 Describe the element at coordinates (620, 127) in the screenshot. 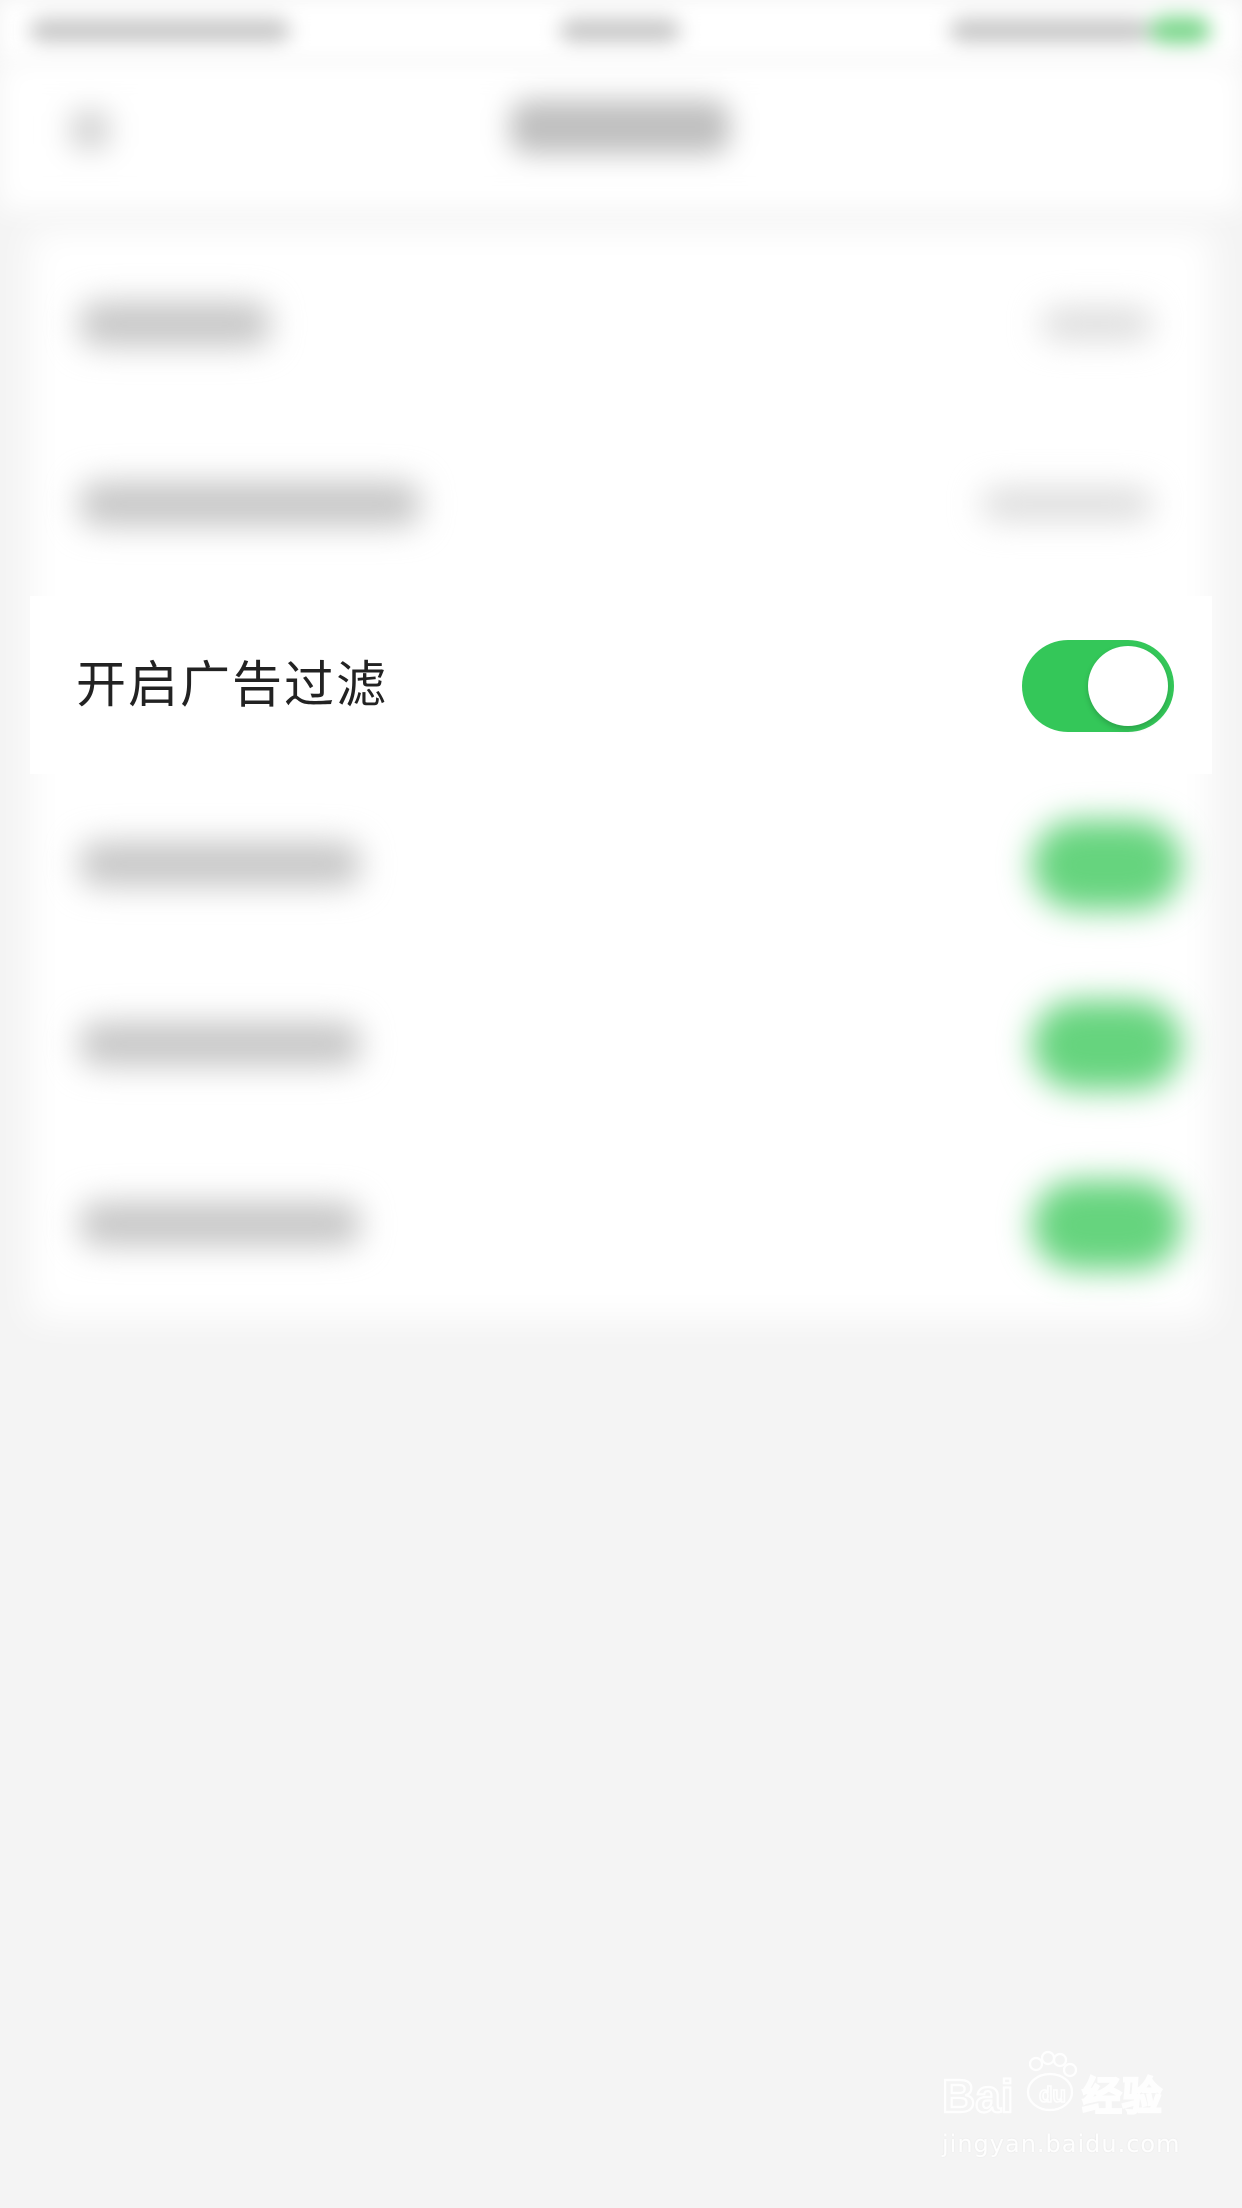

I see `page-title` at that location.